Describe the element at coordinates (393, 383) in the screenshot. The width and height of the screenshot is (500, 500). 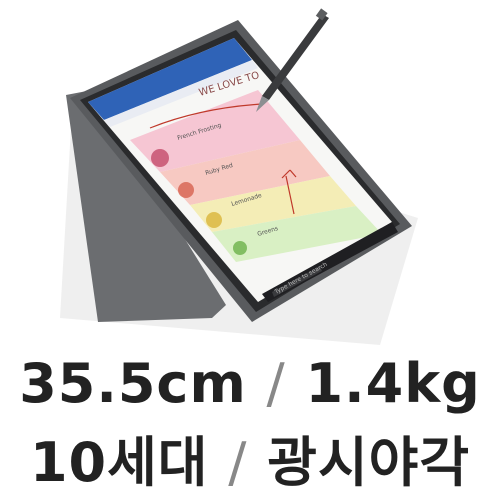
I see `weight-text: 1.4kg` at that location.